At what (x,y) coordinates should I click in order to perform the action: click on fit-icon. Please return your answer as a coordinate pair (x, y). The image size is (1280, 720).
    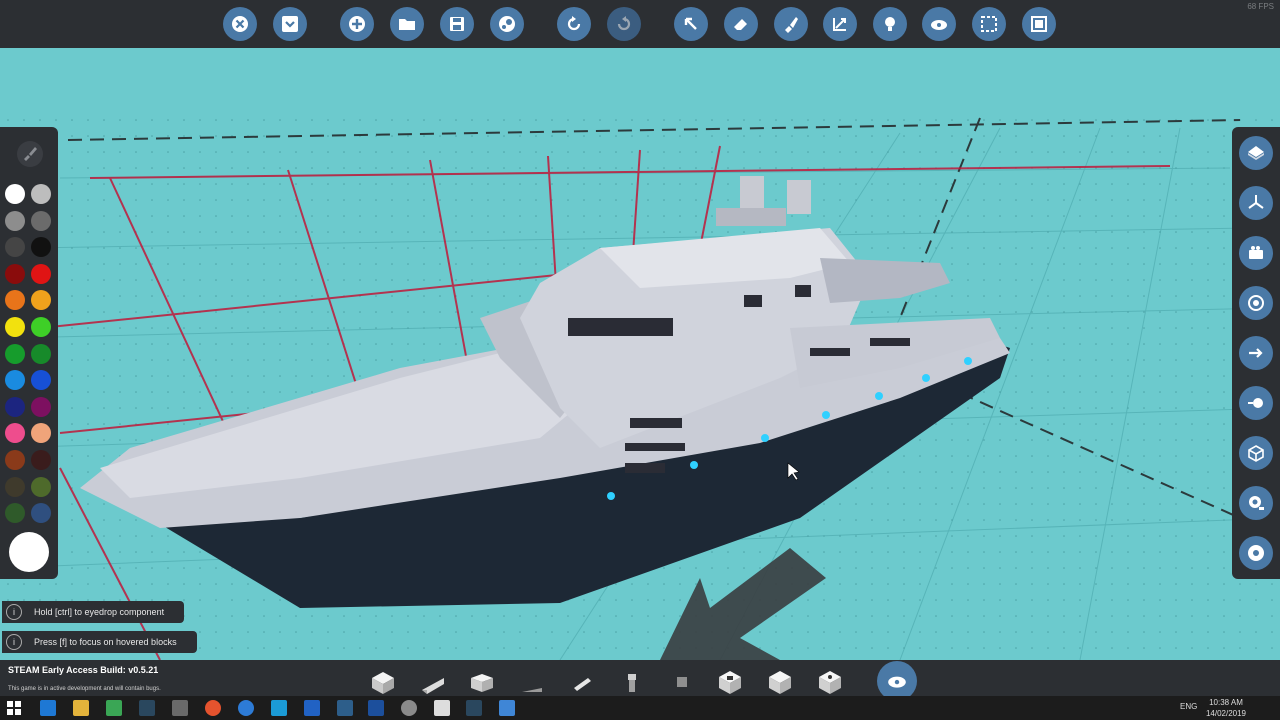
    Looking at the image, I should click on (1039, 24).